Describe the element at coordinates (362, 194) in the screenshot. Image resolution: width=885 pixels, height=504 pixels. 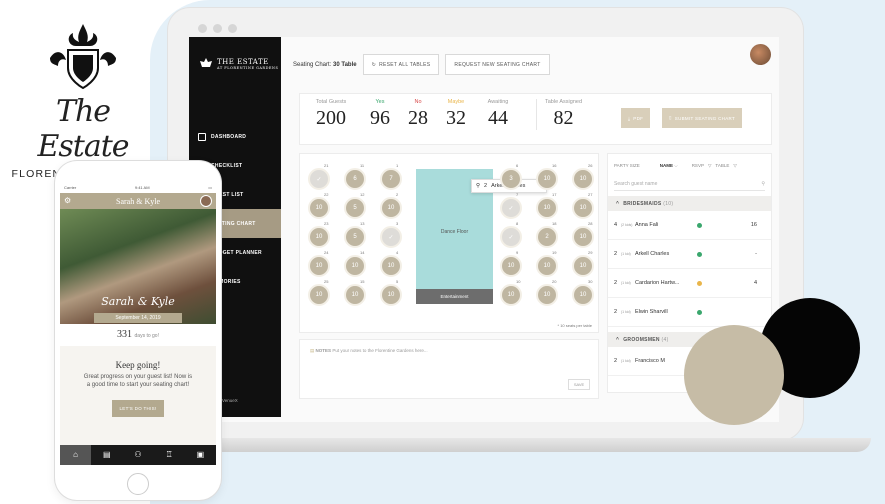
I see `table-number: 12` at that location.